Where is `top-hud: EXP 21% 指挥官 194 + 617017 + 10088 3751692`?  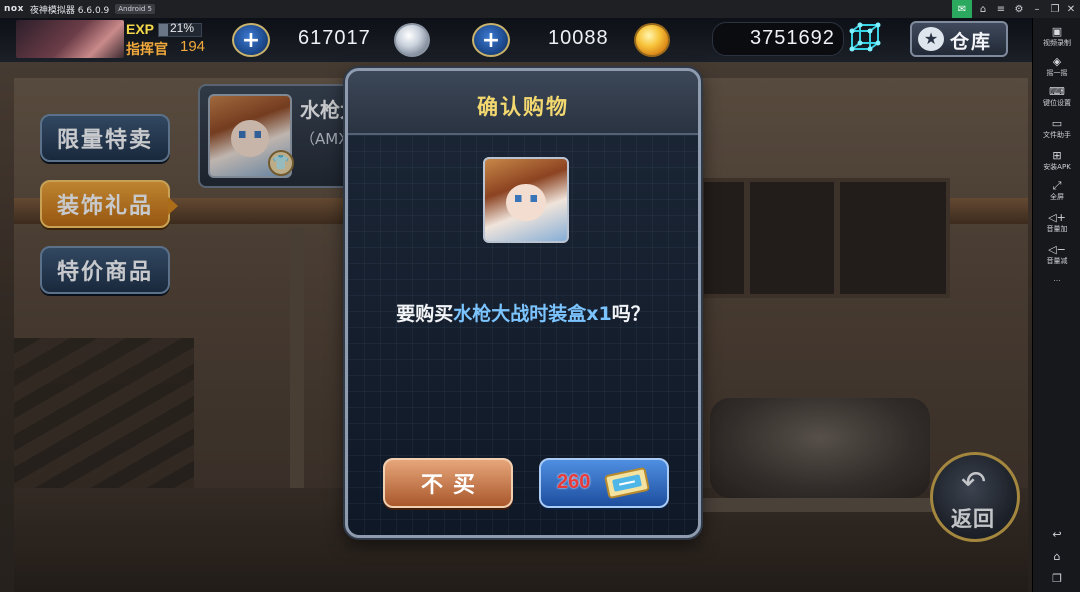 top-hud: EXP 21% 指挥官 194 + 617017 + 10088 3751692 is located at coordinates (516, 40).